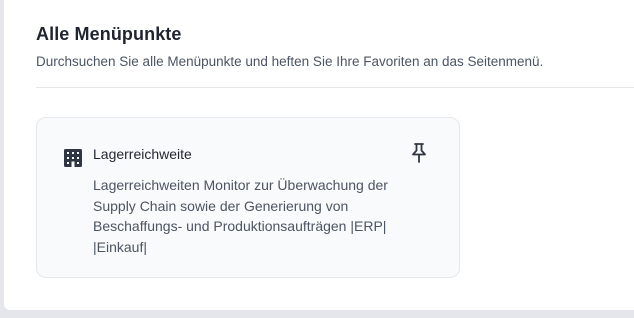  What do you see at coordinates (335, 87) in the screenshot?
I see `divider` at bounding box center [335, 87].